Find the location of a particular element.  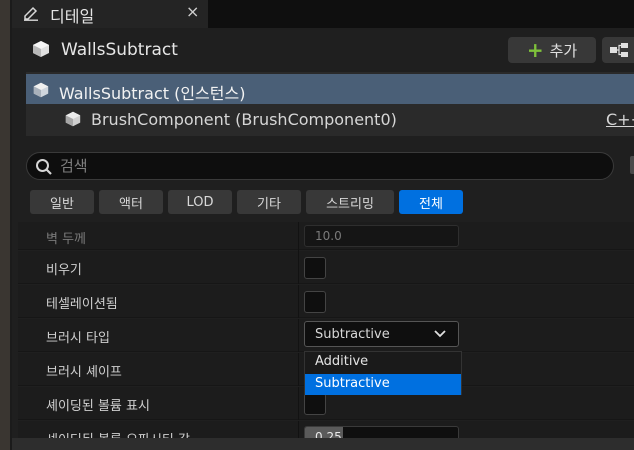

category-all: 전체 is located at coordinates (431, 202).